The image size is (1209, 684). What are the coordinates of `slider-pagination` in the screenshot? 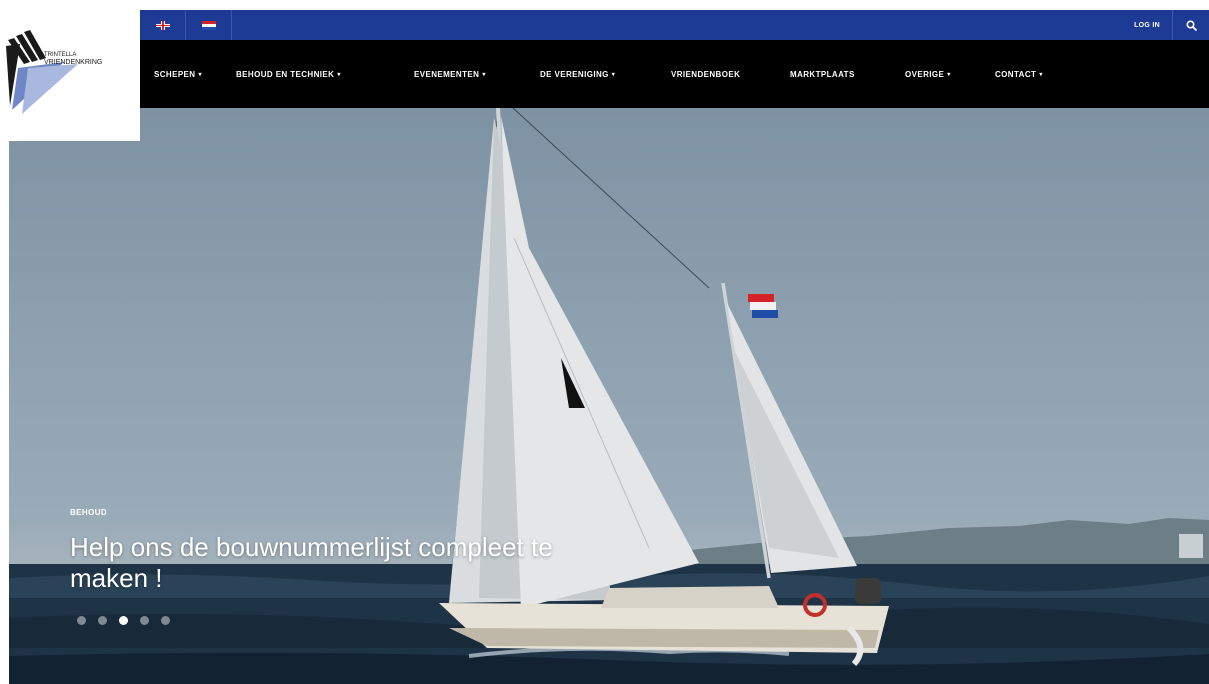 It's located at (123, 620).